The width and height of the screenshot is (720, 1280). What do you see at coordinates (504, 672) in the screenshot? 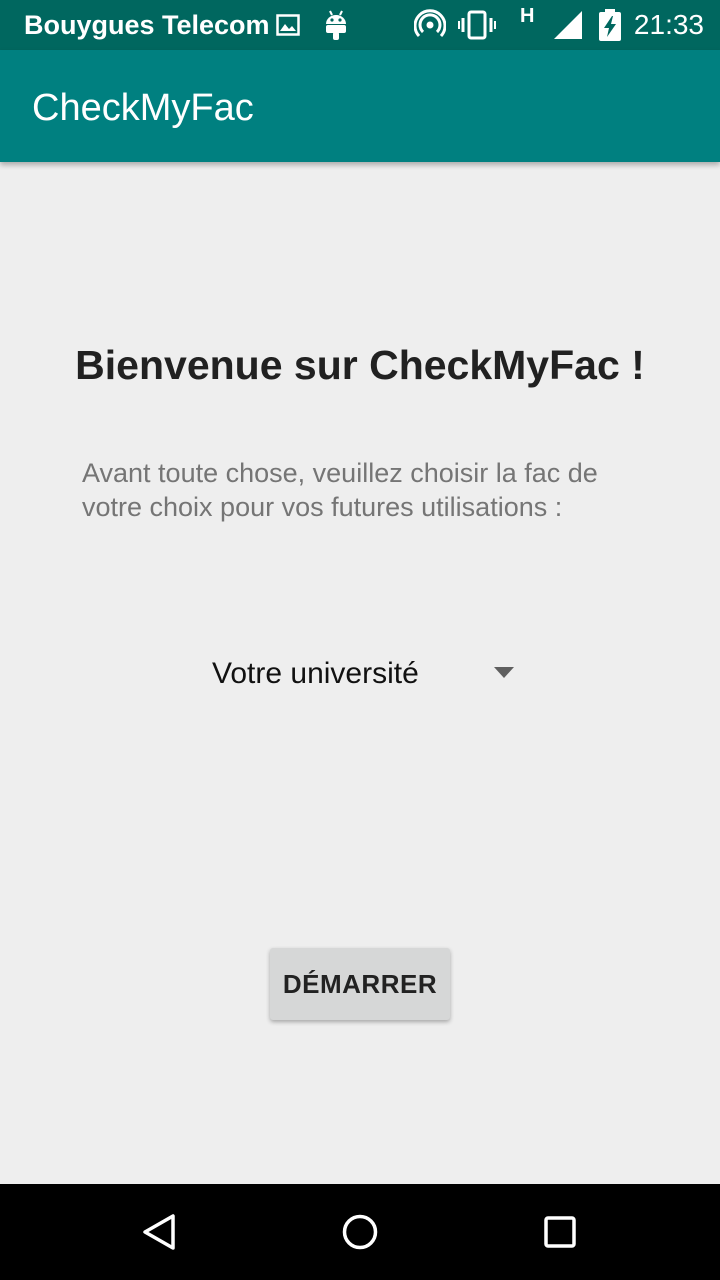
I see `dropdown-arrow-icon` at bounding box center [504, 672].